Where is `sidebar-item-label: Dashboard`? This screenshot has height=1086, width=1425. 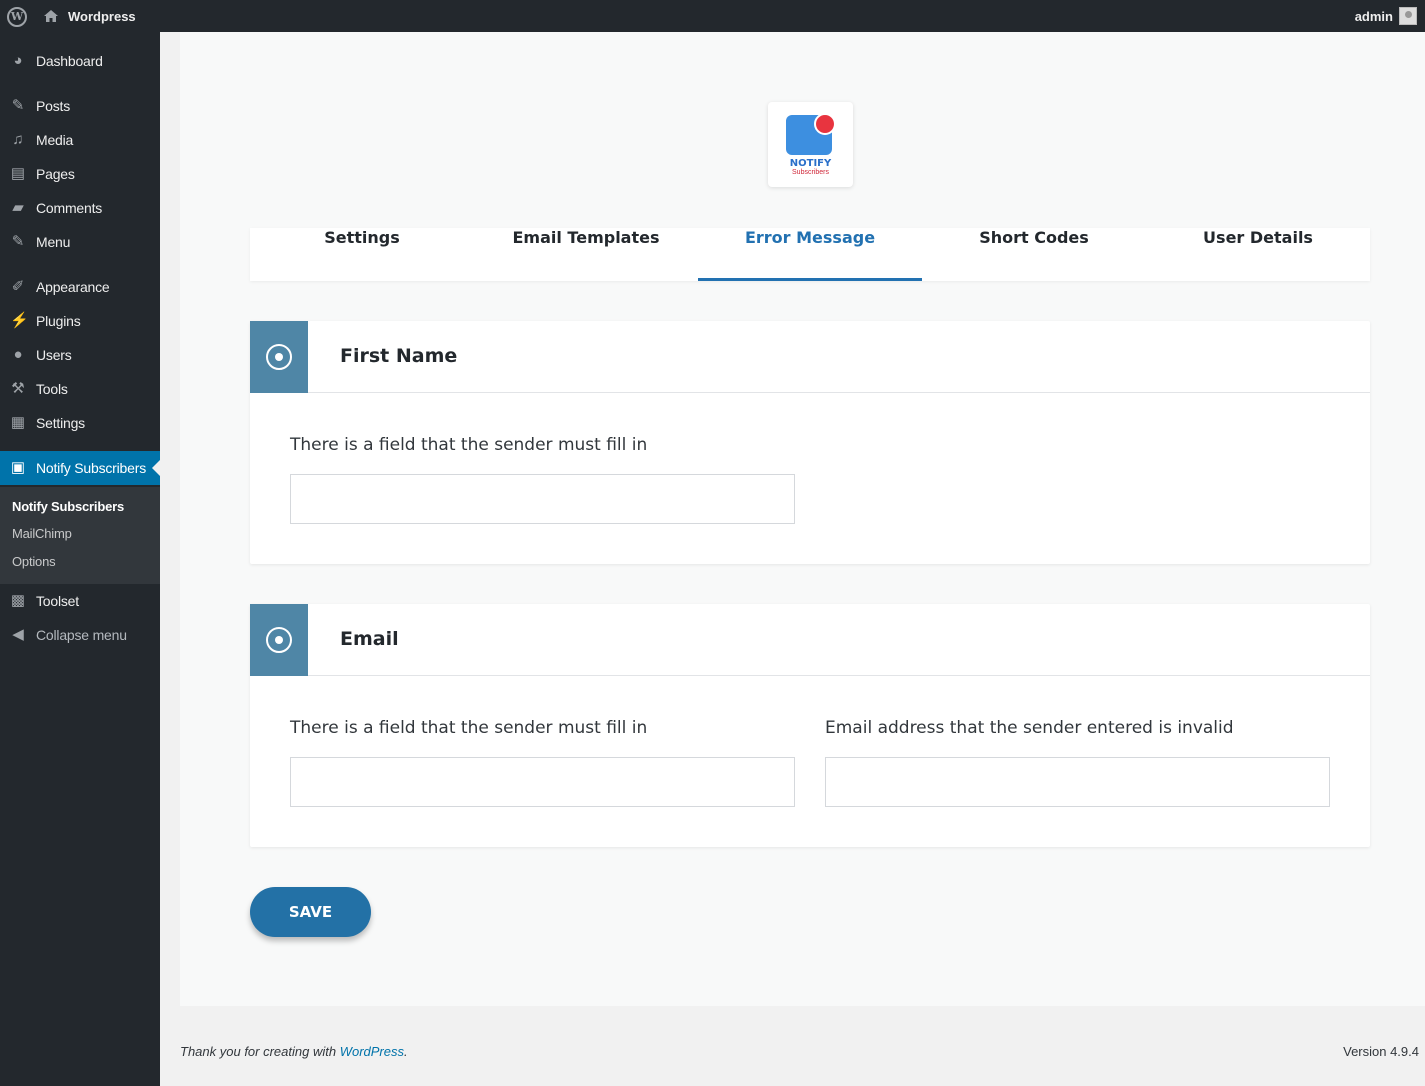
sidebar-item-label: Dashboard is located at coordinates (69, 61).